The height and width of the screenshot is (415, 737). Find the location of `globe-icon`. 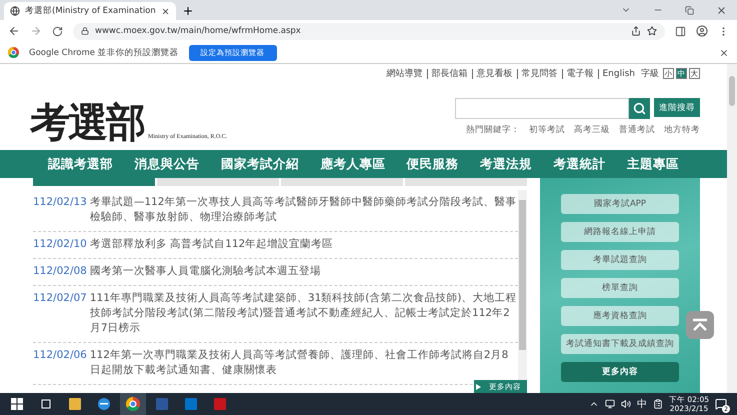

globe-icon is located at coordinates (15, 11).